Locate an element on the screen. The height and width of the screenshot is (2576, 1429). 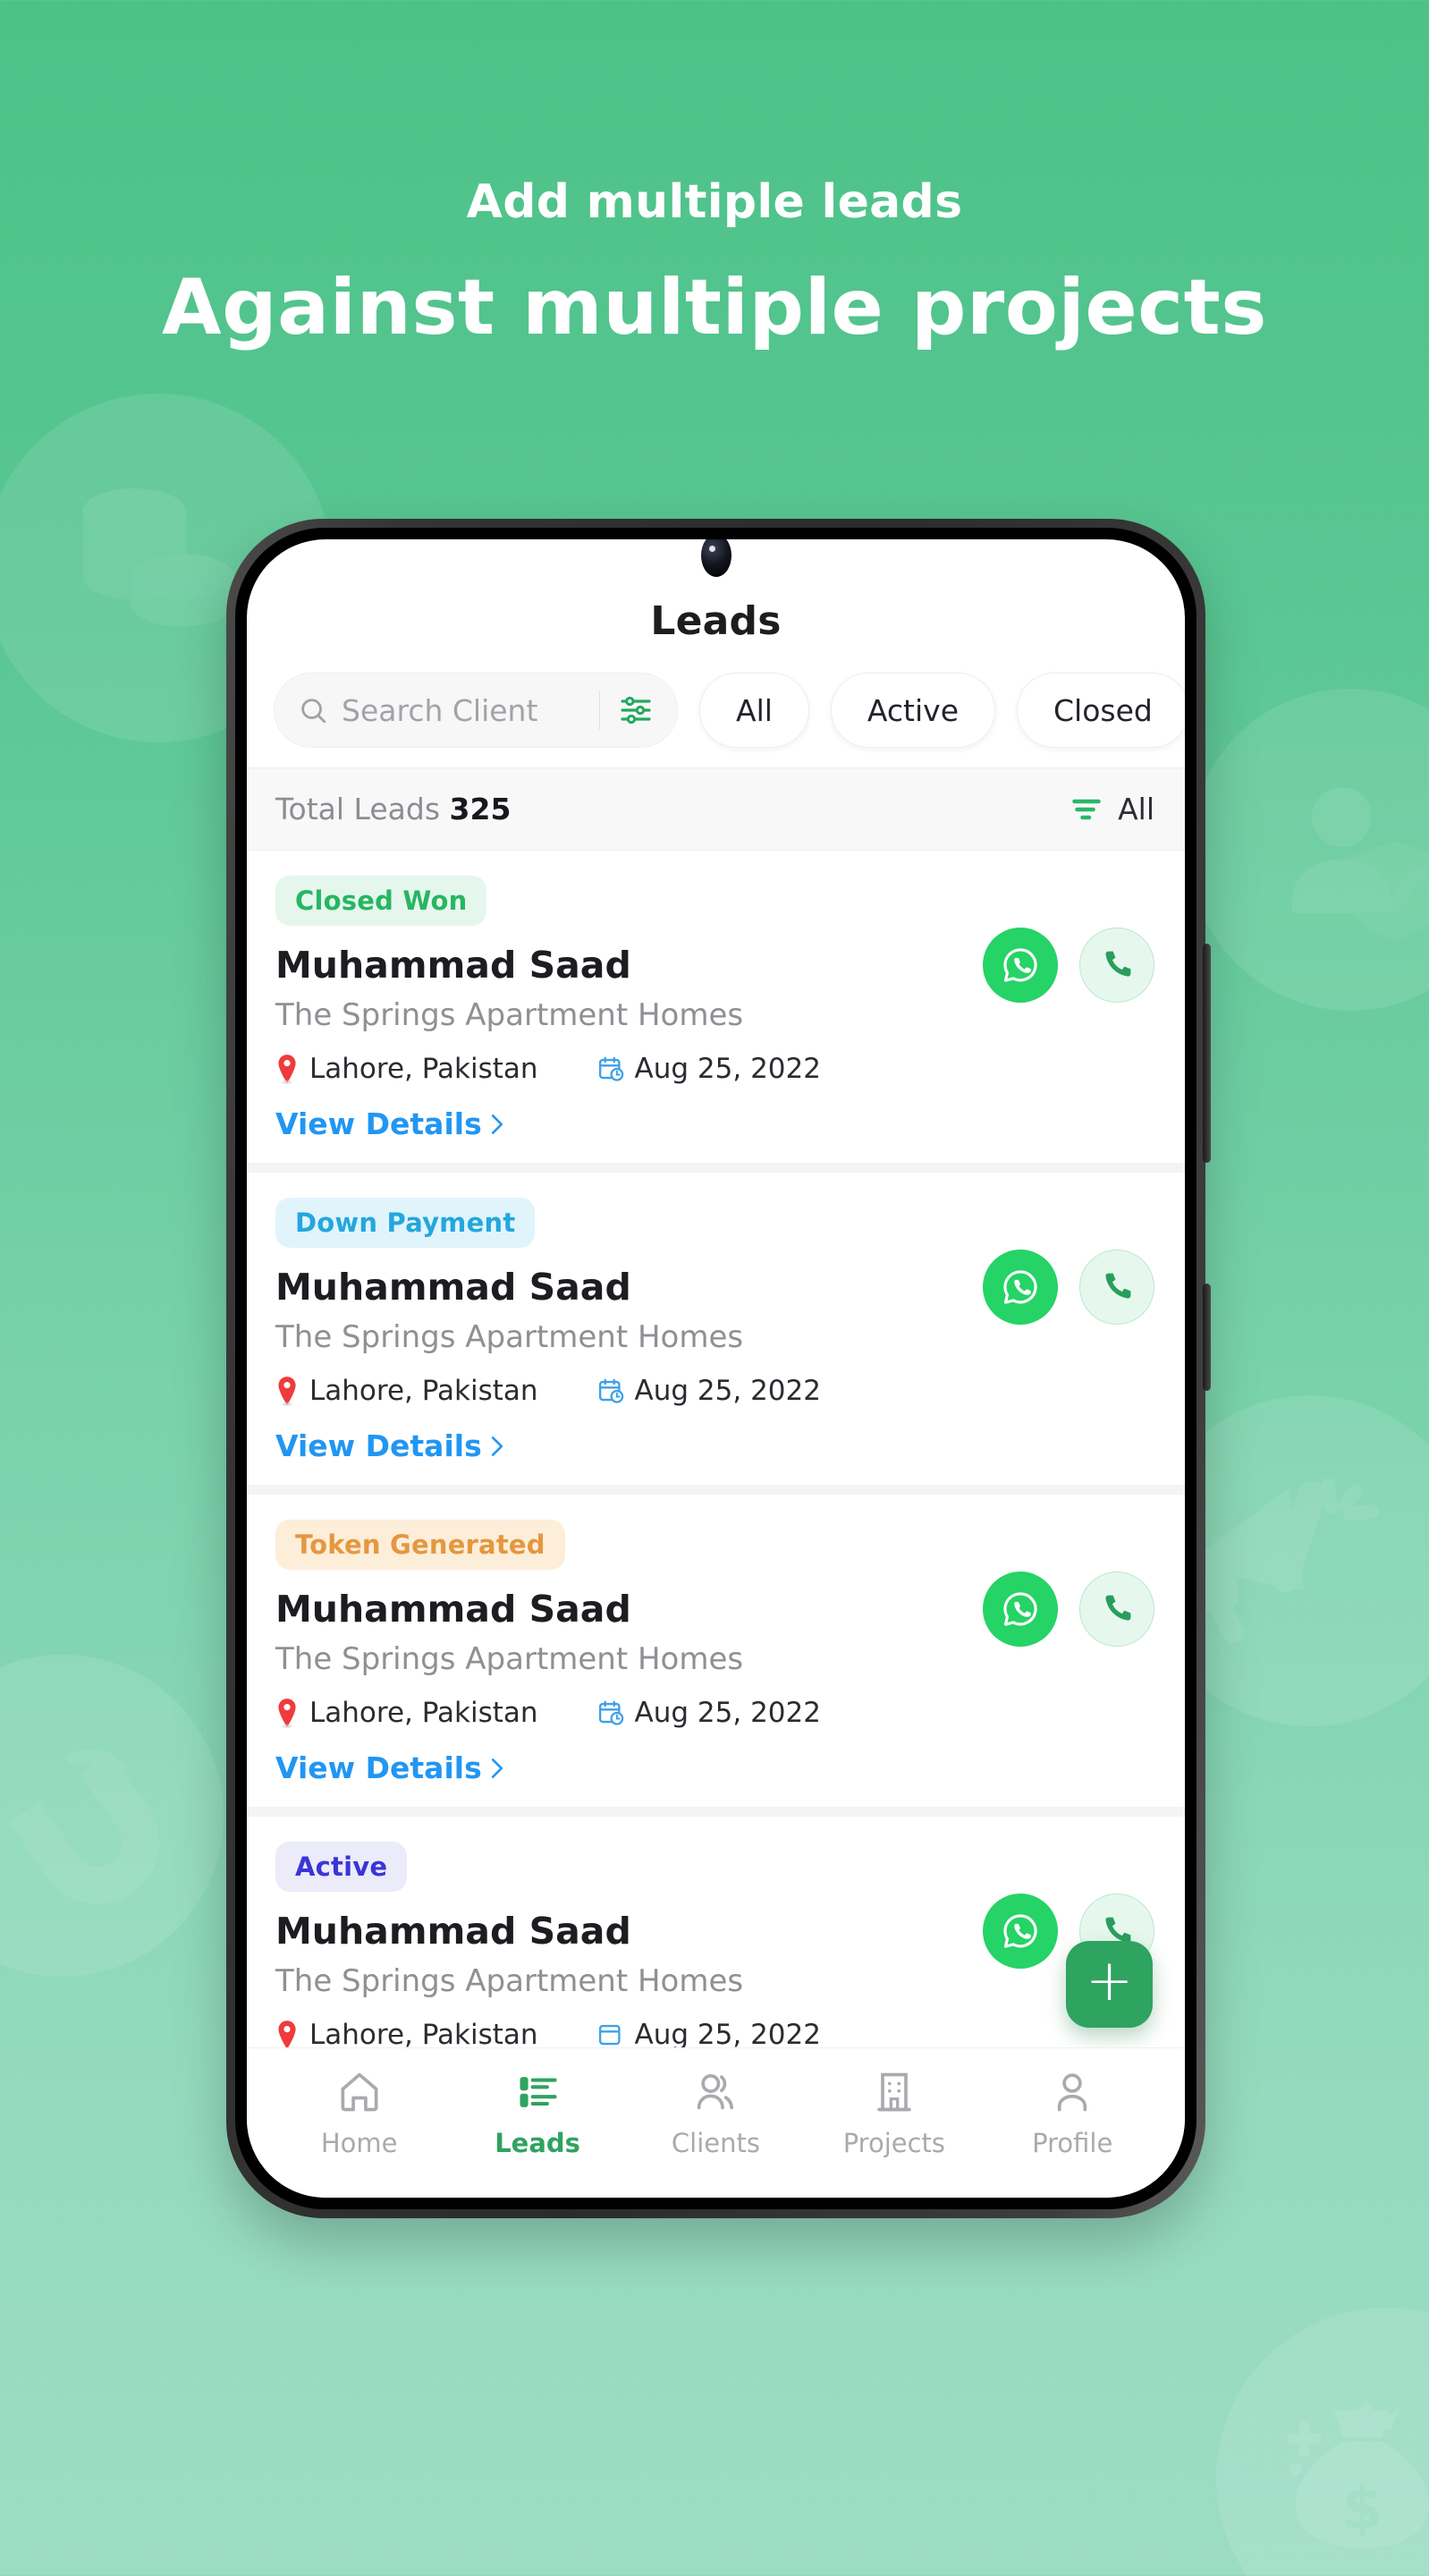
search-placeholder: Search Client is located at coordinates (440, 710).